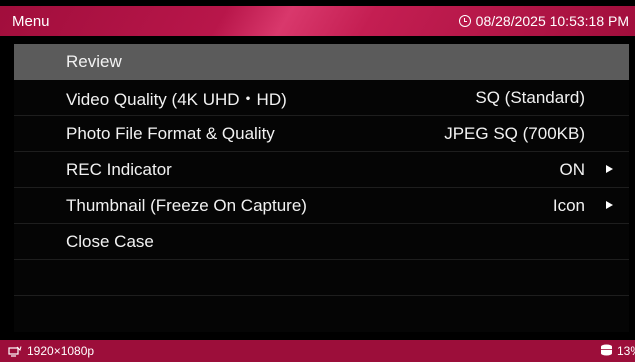 The height and width of the screenshot is (362, 635). Describe the element at coordinates (321, 170) in the screenshot. I see `menu-item-rec-indicator: REC Indicator ON` at that location.